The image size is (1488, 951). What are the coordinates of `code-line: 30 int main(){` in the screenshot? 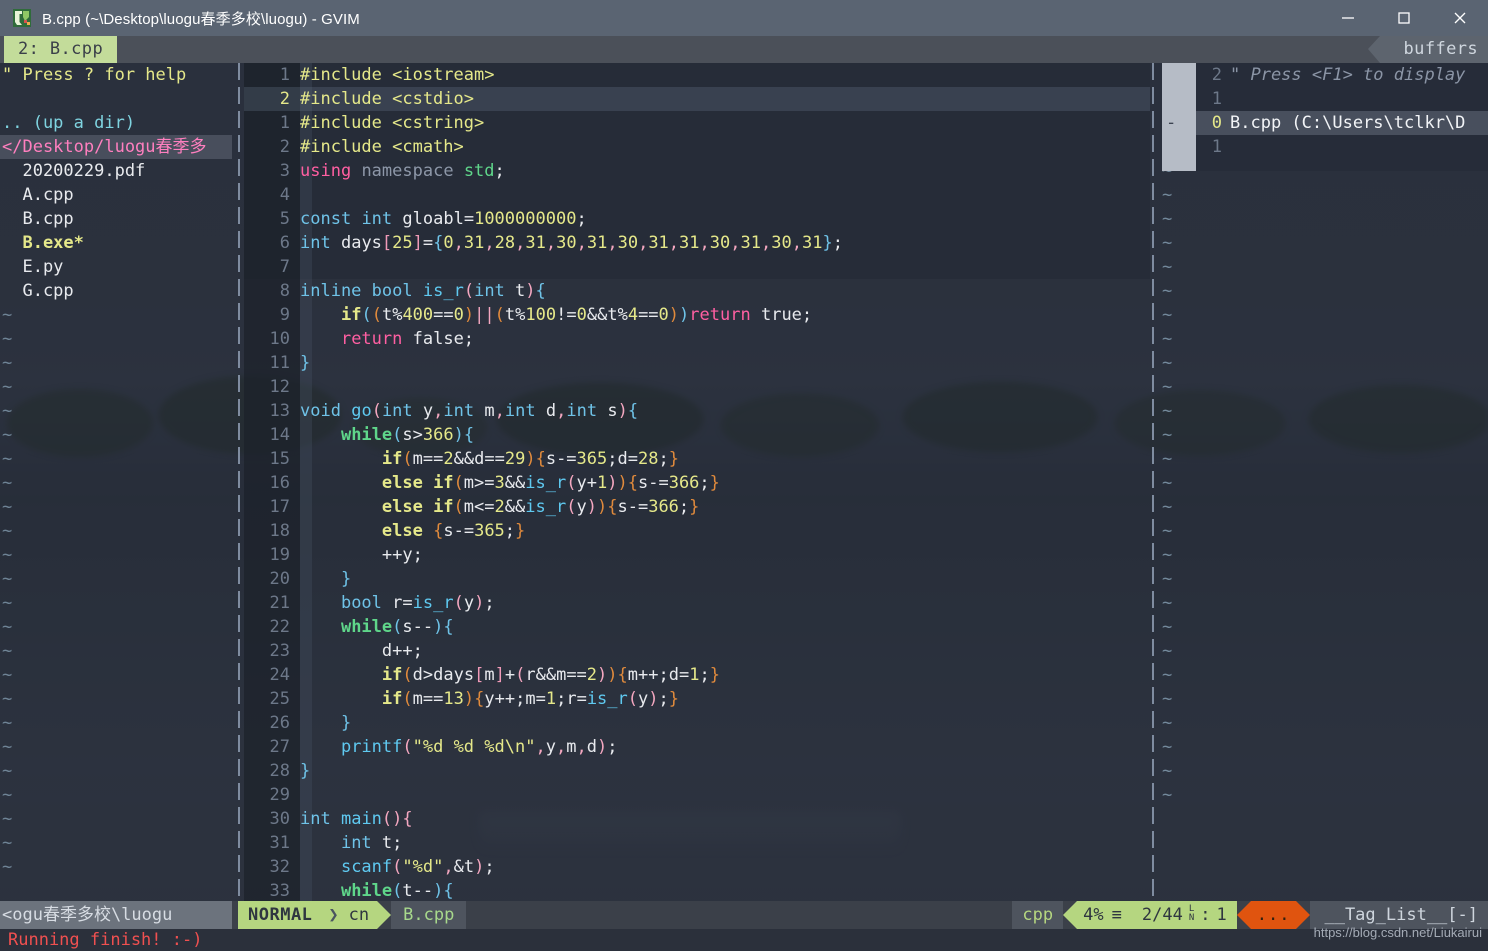 It's located at (697, 819).